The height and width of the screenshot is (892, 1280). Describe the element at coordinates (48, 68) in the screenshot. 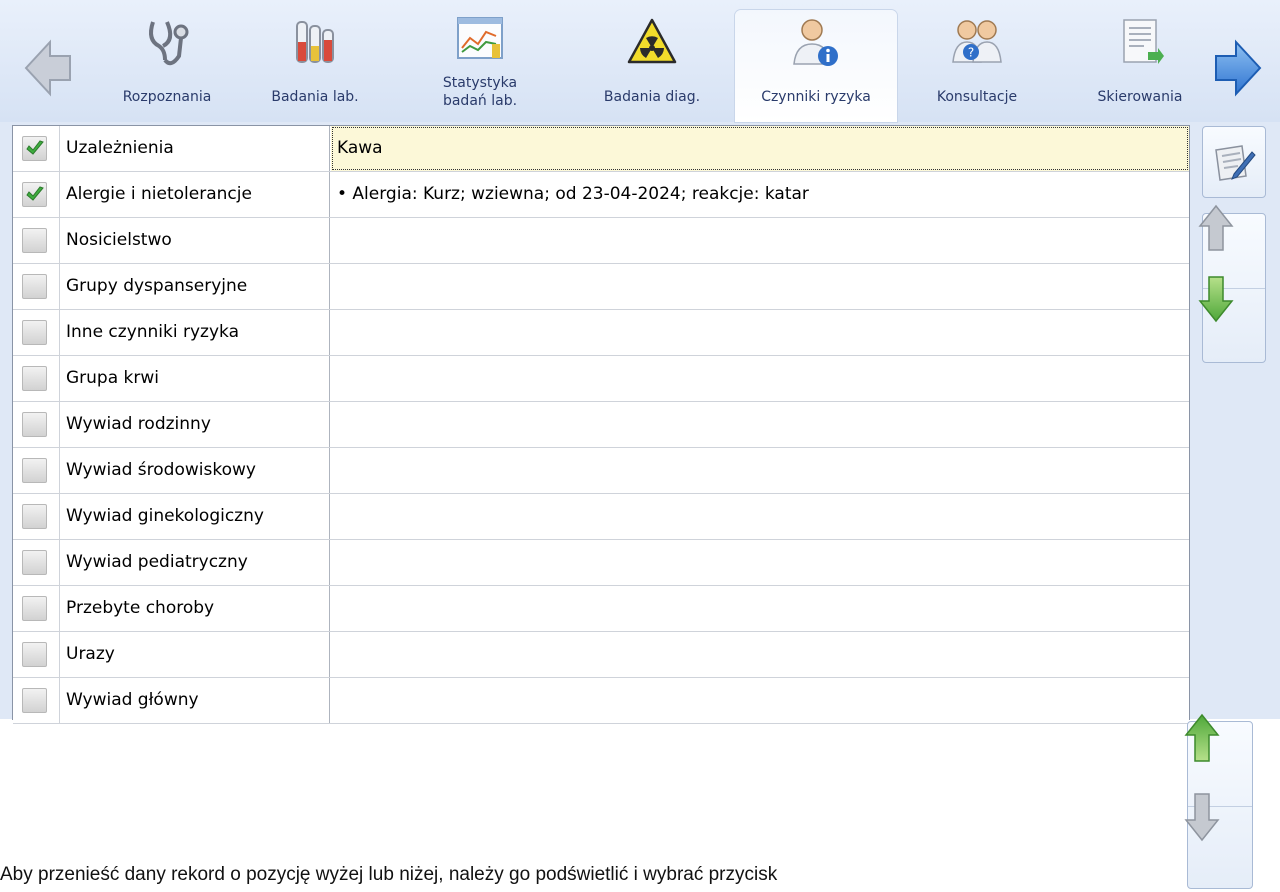

I see `previous-arrow-icon` at that location.